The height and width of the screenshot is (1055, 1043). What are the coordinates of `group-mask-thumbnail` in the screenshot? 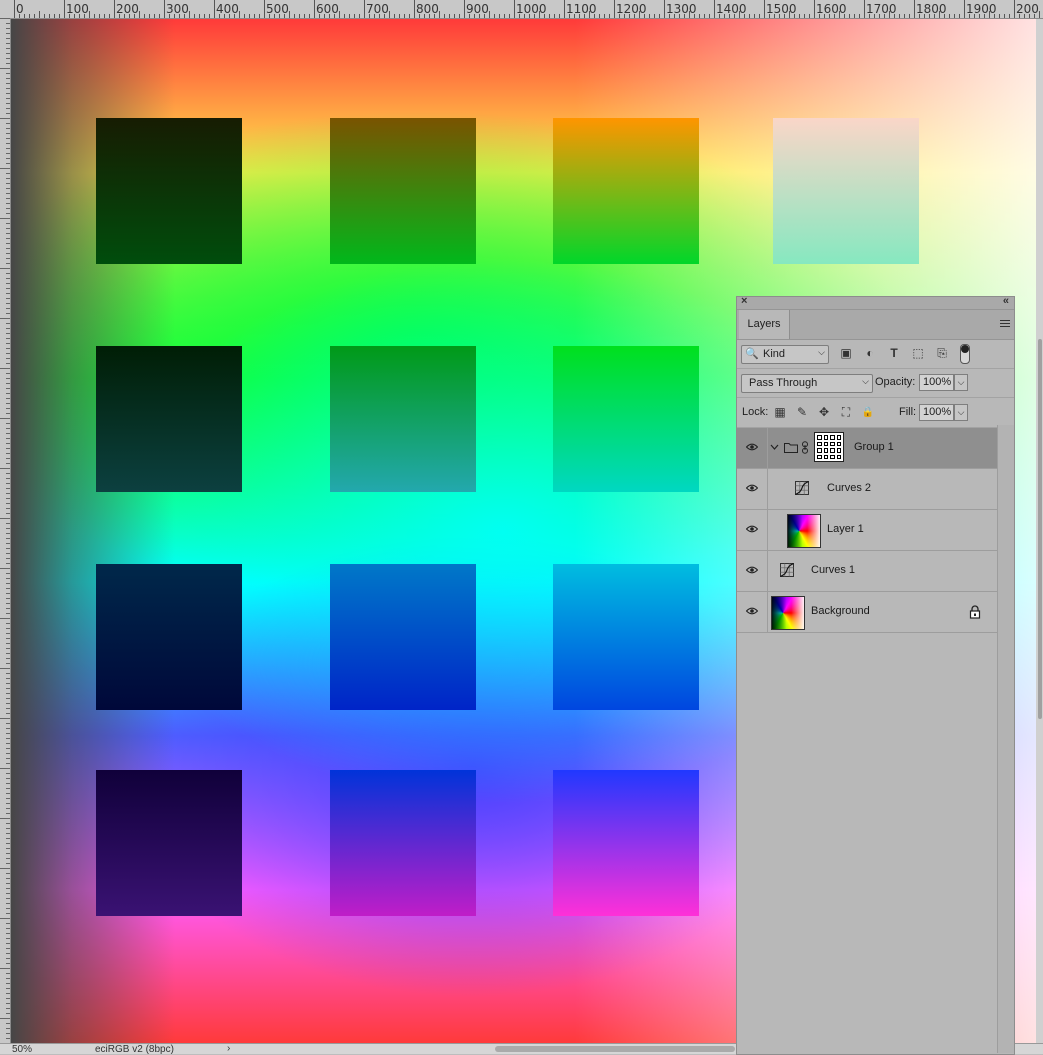 It's located at (829, 447).